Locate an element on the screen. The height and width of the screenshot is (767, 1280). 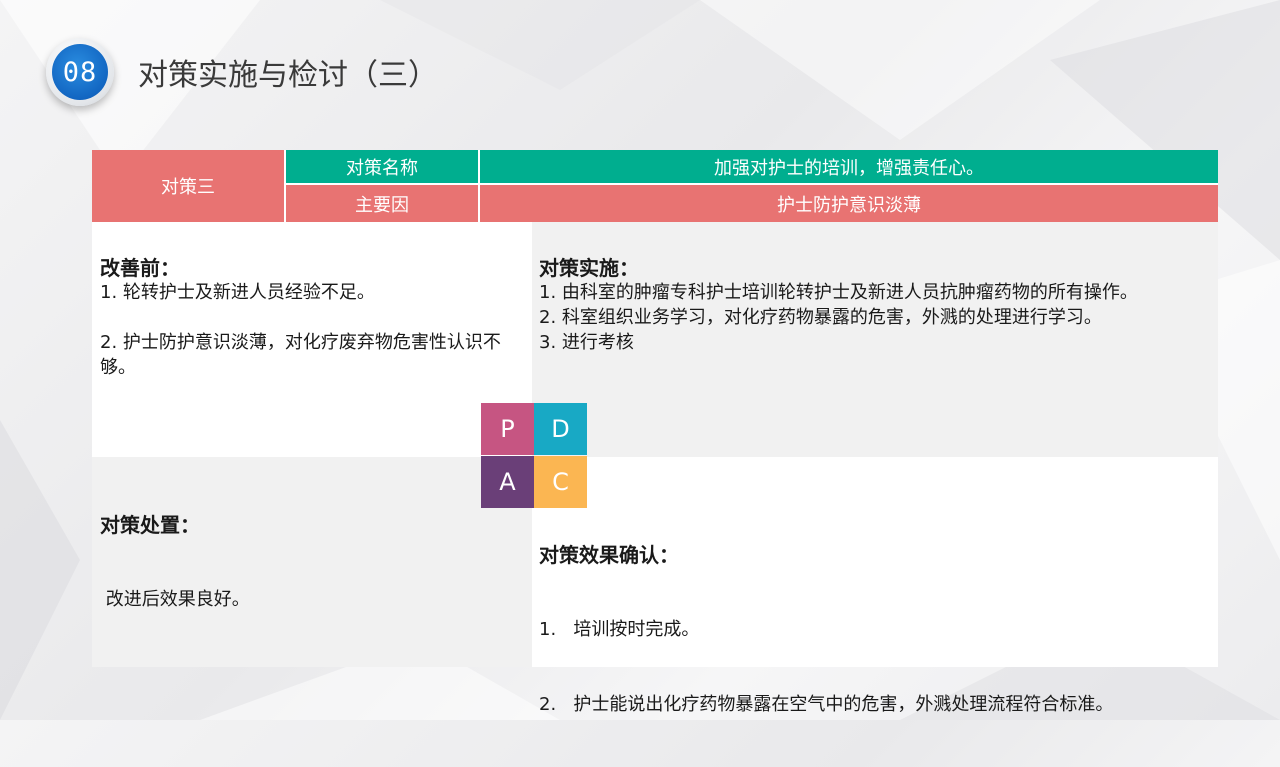
implementation-line-1: 1. 由科室的肿瘤专科护士培训轮转护士及新进人员抗肿瘤药物的所有操作。 is located at coordinates (838, 292).